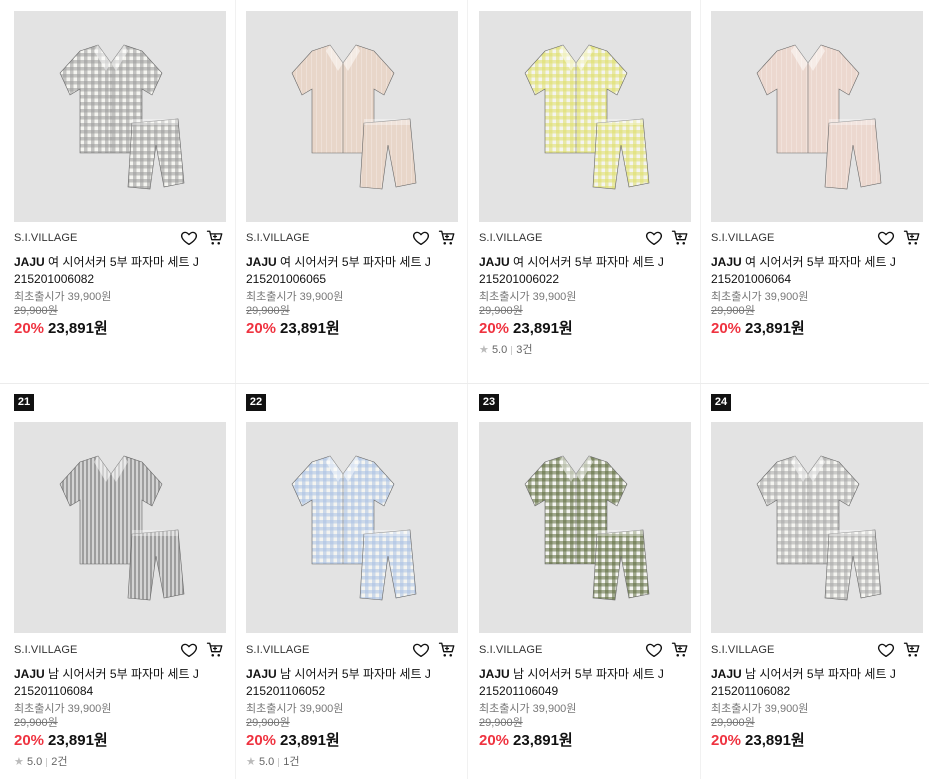 The width and height of the screenshot is (929, 779). I want to click on product-code: 215201106052, so click(286, 691).